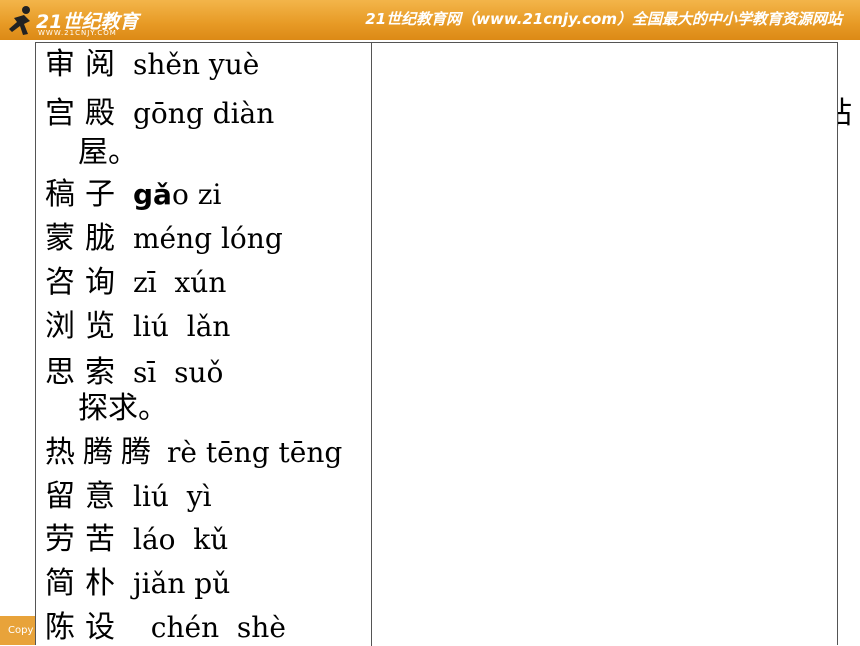 This screenshot has width=860, height=646. What do you see at coordinates (108, 152) in the screenshot?
I see `vocab-continuation: 屋。` at bounding box center [108, 152].